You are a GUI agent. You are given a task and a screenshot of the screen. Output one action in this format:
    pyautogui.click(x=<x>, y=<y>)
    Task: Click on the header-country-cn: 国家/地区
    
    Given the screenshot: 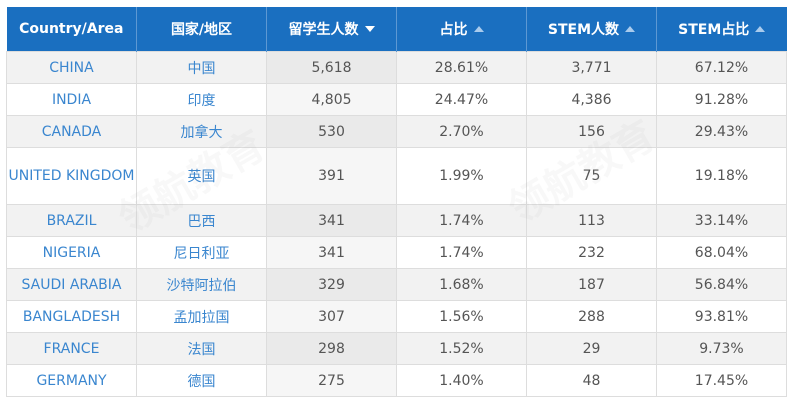 What is the action you would take?
    pyautogui.click(x=201, y=29)
    